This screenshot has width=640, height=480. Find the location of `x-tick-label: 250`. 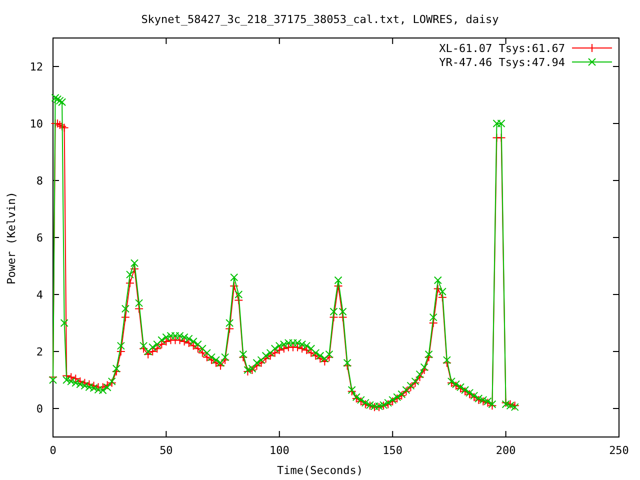

x-tick-label: 250 is located at coordinates (619, 450).